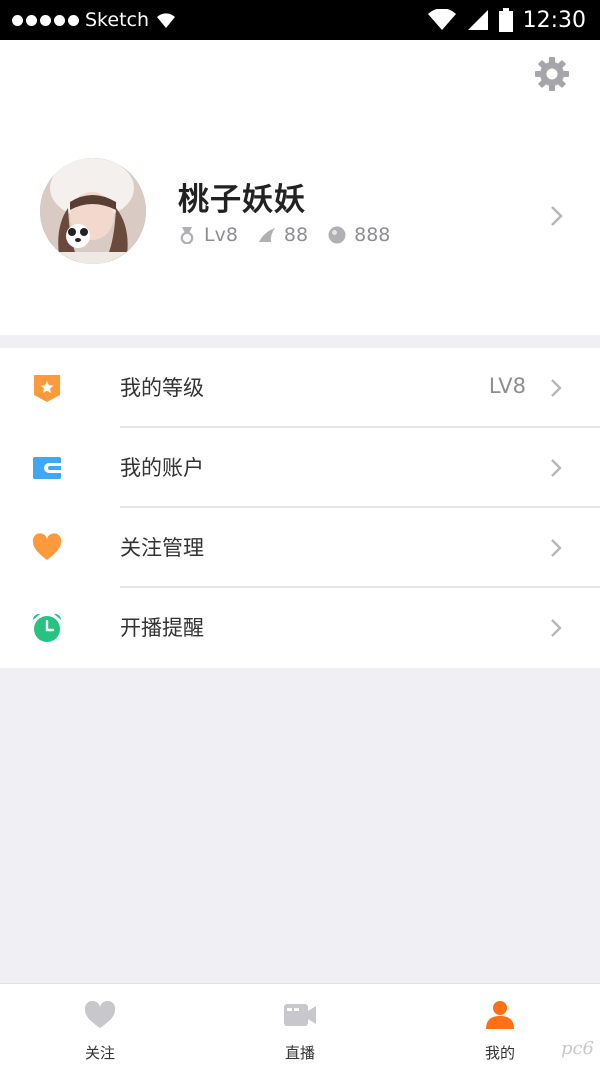  What do you see at coordinates (162, 628) in the screenshot?
I see `menu-label-reminder: 开播提醒` at bounding box center [162, 628].